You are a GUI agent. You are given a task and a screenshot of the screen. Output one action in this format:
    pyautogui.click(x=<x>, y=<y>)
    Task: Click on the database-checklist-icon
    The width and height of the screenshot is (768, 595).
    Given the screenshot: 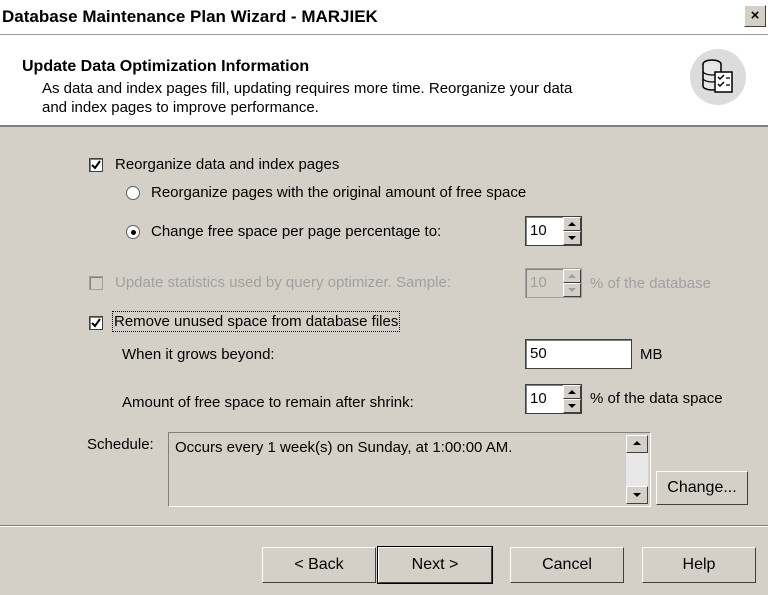 What is the action you would take?
    pyautogui.click(x=718, y=77)
    